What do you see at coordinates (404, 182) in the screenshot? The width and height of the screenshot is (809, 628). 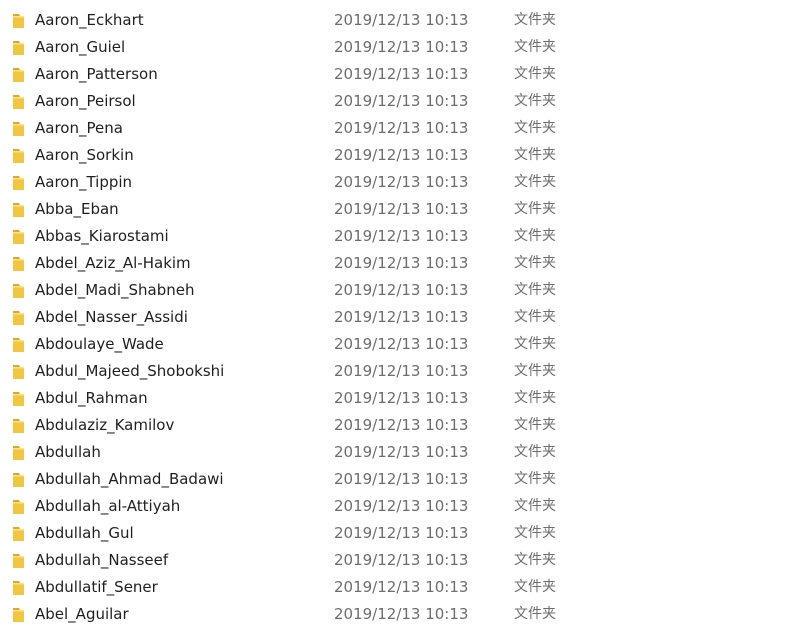 I see `list-item: Aaron_Tippin 2019/12/13 10:13 文件夹` at bounding box center [404, 182].